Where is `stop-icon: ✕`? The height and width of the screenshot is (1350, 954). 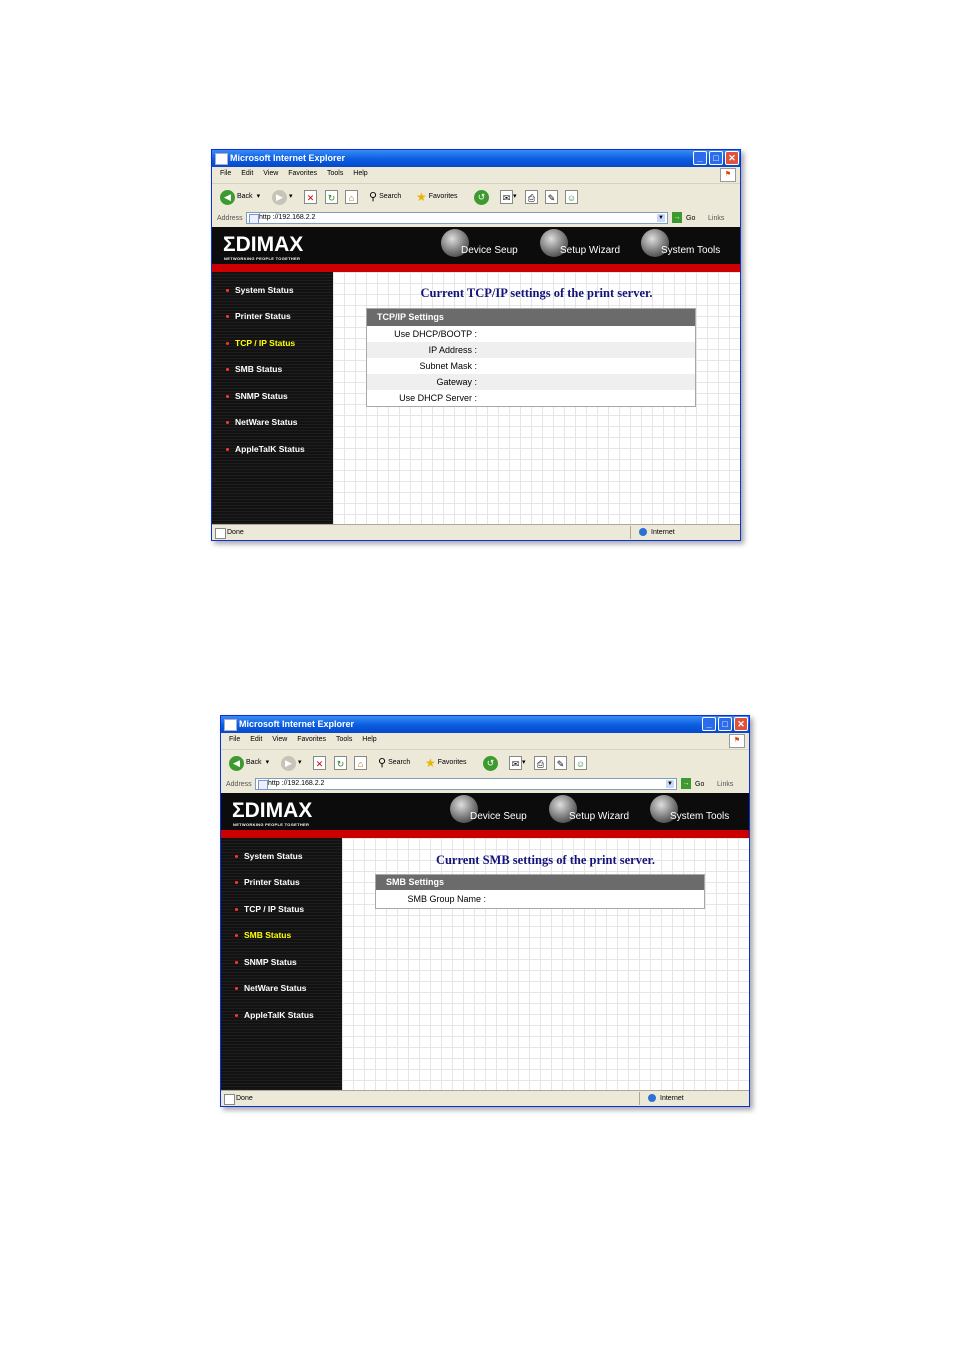 stop-icon: ✕ is located at coordinates (319, 763).